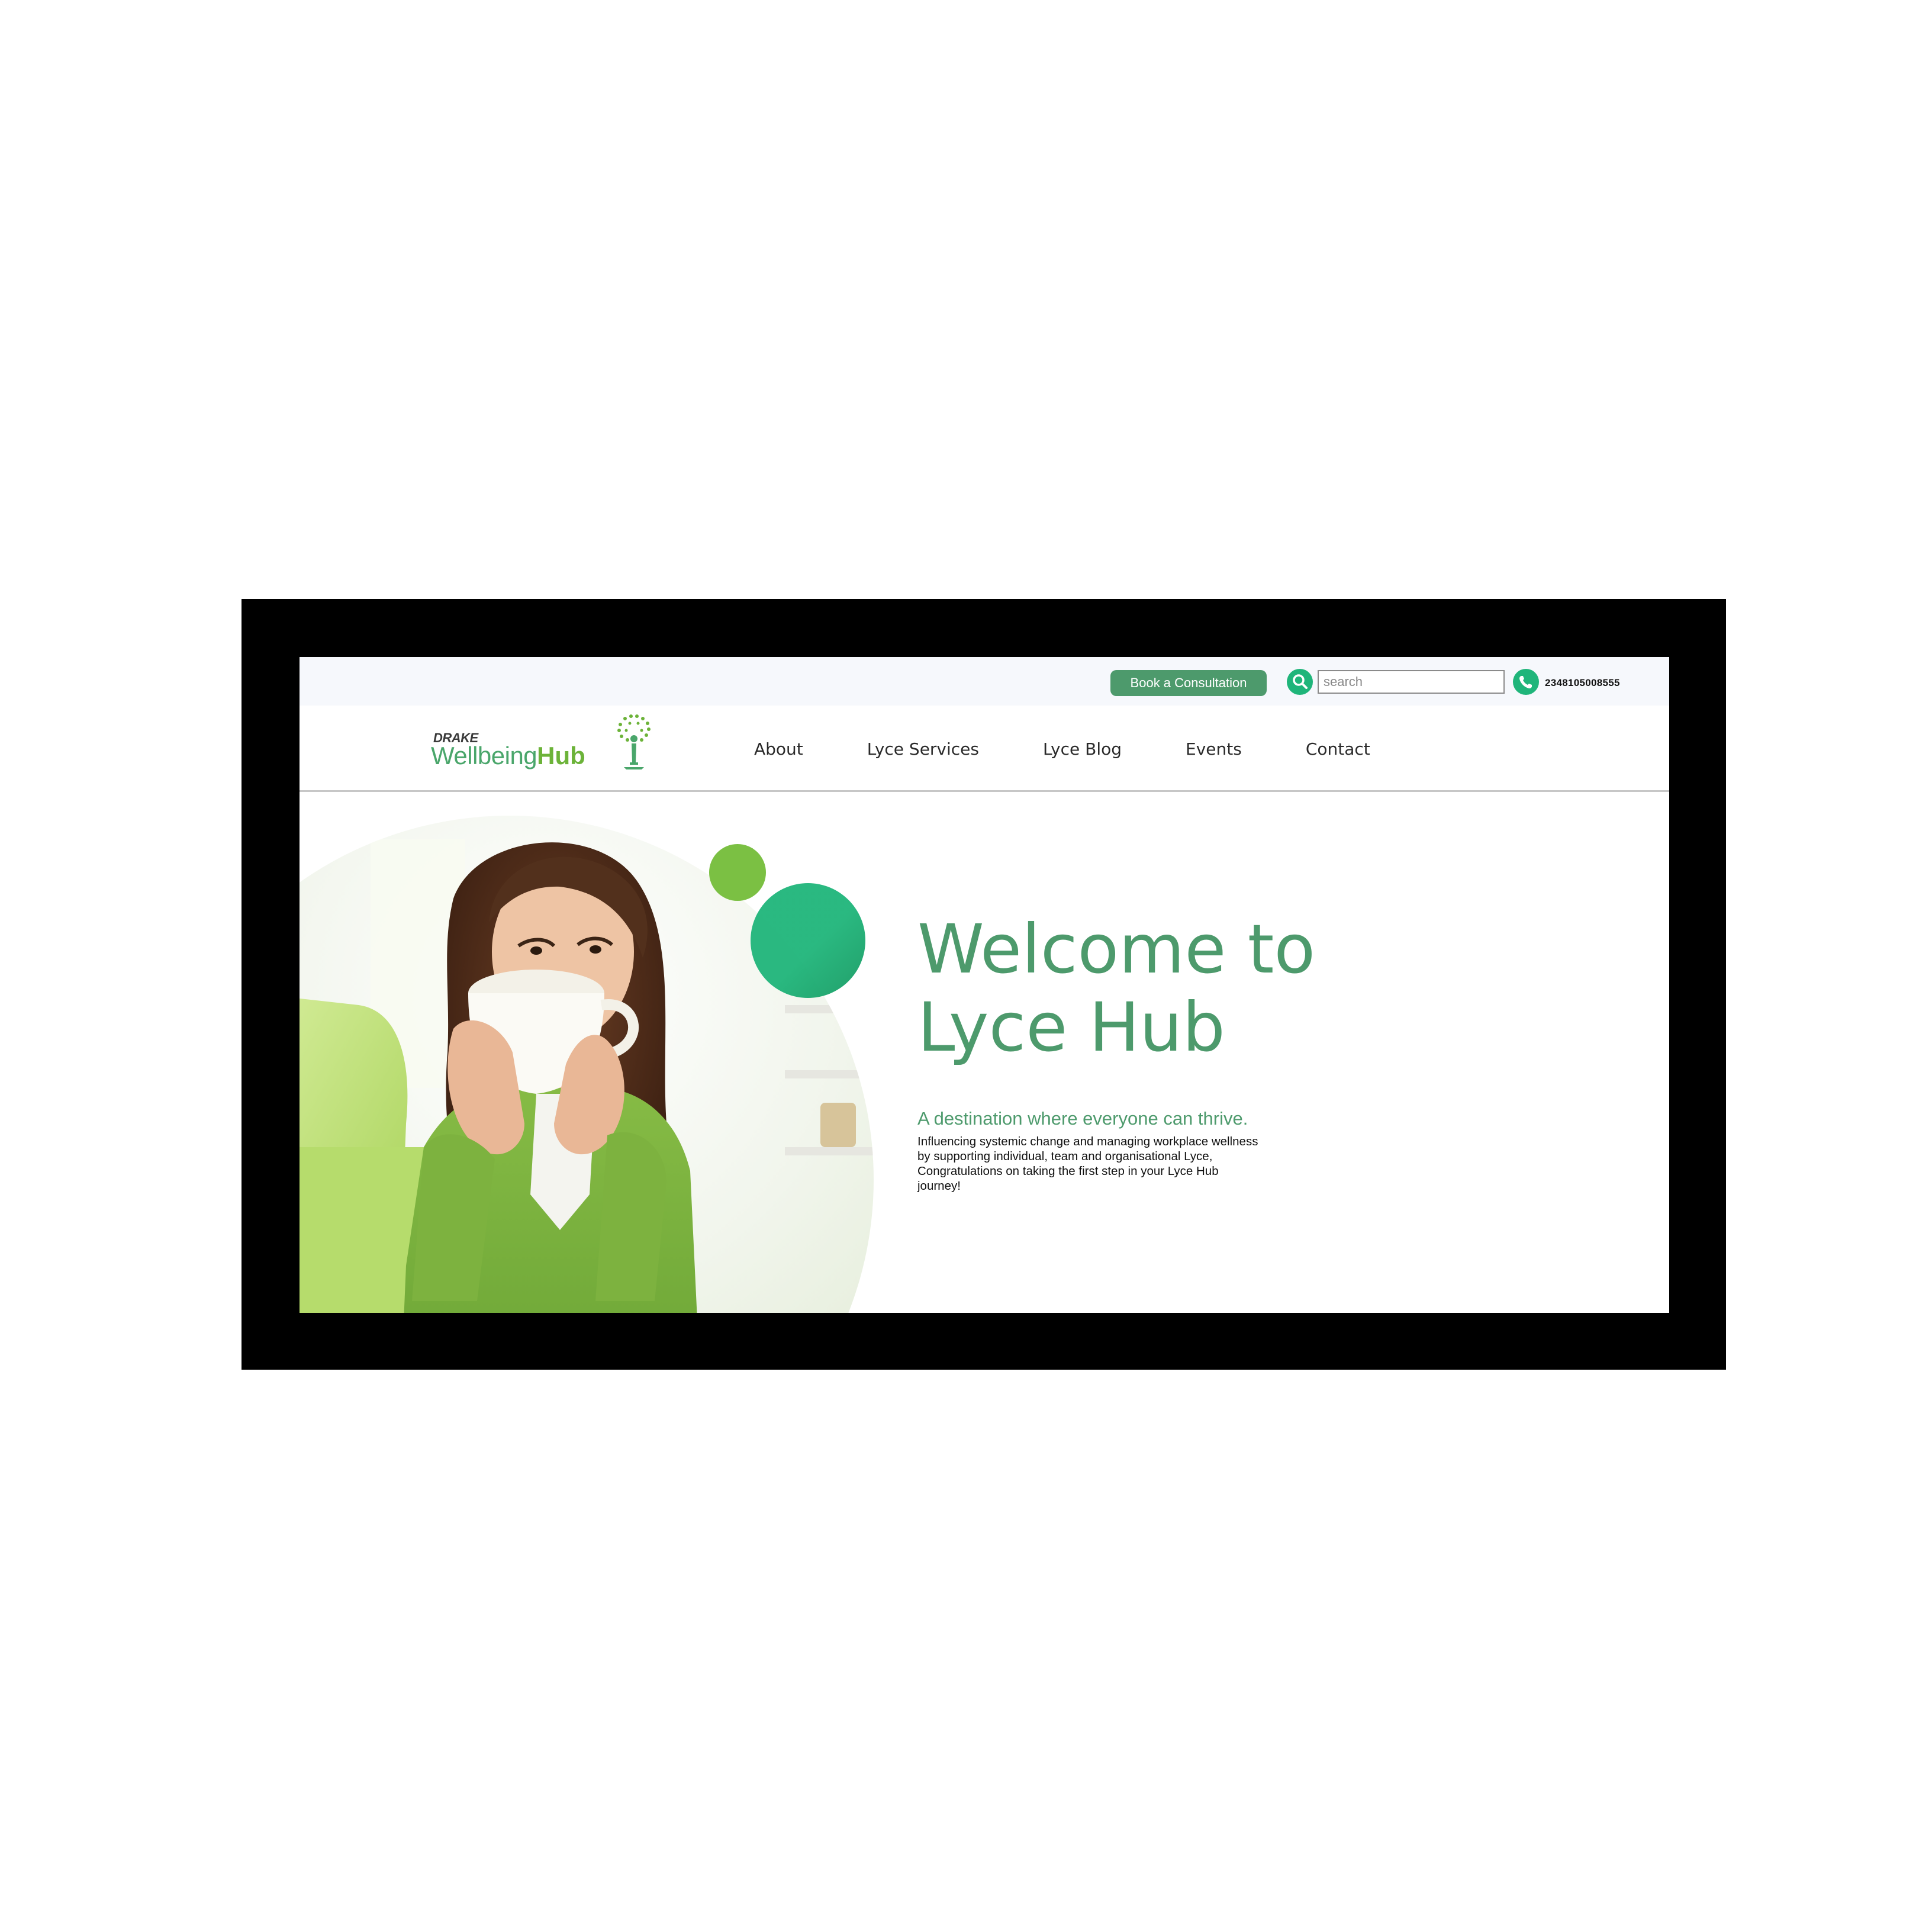 This screenshot has height=1932, width=1932. Describe the element at coordinates (985, 682) in the screenshot. I see `utility-bar: Book a Consultation 2348105008555` at that location.